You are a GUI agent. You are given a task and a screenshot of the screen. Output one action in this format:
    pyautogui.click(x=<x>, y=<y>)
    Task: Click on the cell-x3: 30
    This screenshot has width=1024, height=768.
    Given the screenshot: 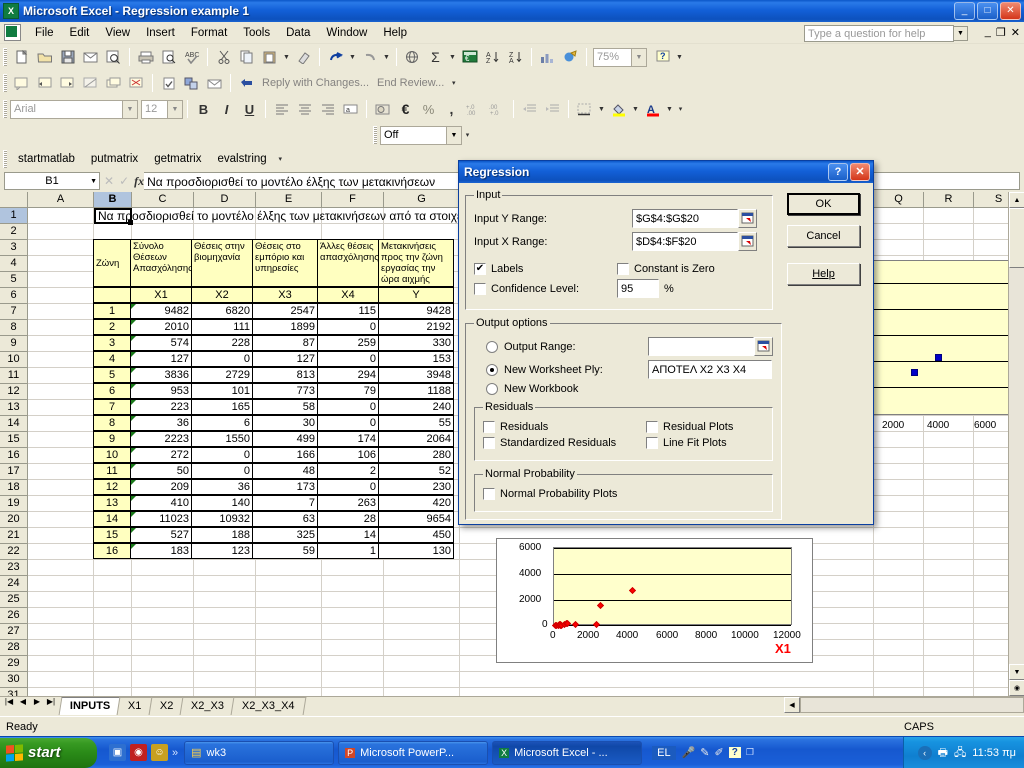 What is the action you would take?
    pyautogui.click(x=285, y=423)
    